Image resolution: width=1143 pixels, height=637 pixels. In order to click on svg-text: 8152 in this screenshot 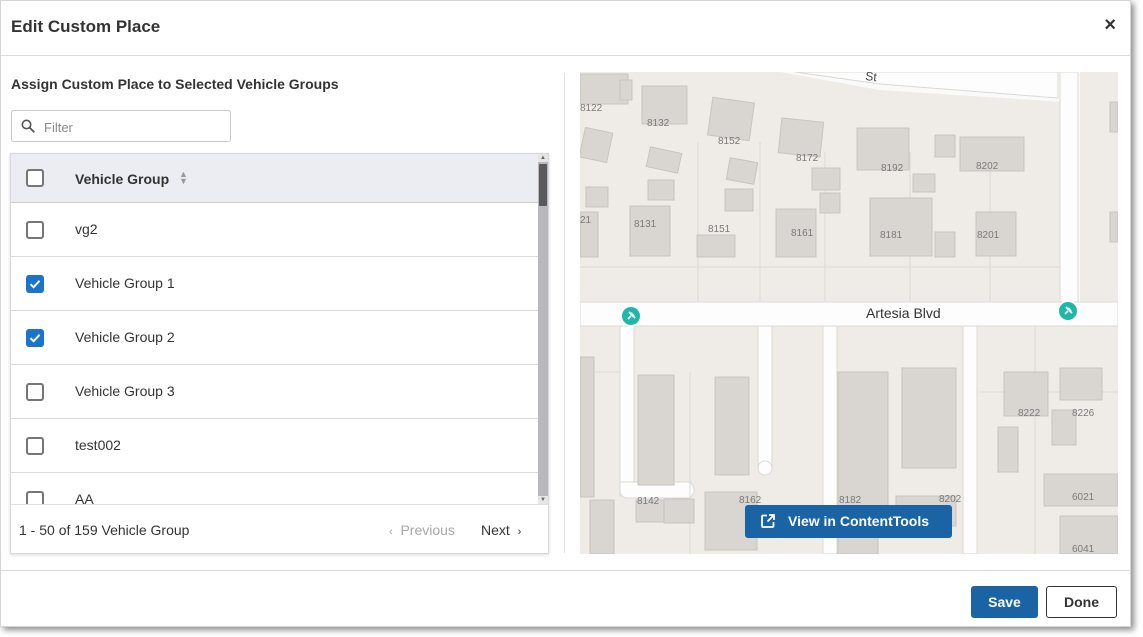, I will do `click(729, 141)`.